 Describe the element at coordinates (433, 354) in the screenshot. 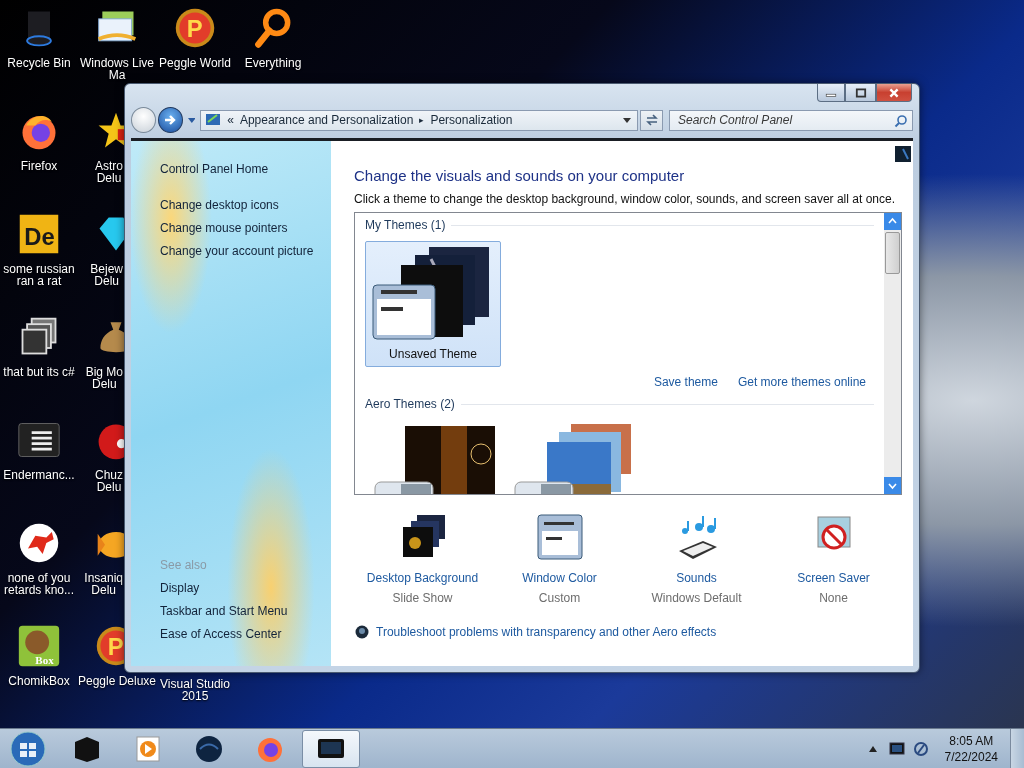

I see `theme-name: Unsaved Theme` at that location.